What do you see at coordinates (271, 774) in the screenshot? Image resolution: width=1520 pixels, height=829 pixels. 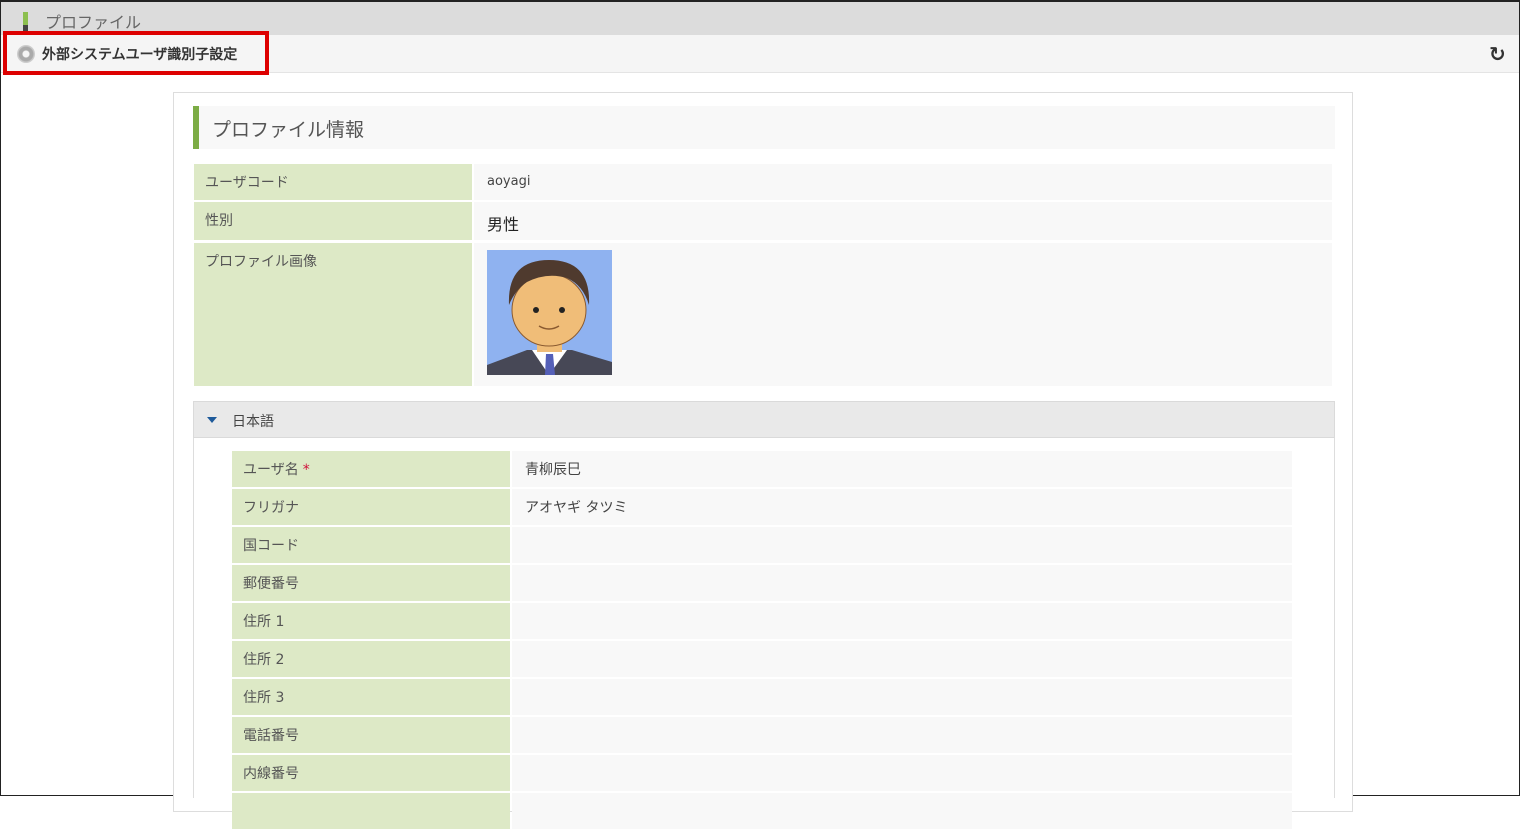 I see `field-label-text: 内線番号` at bounding box center [271, 774].